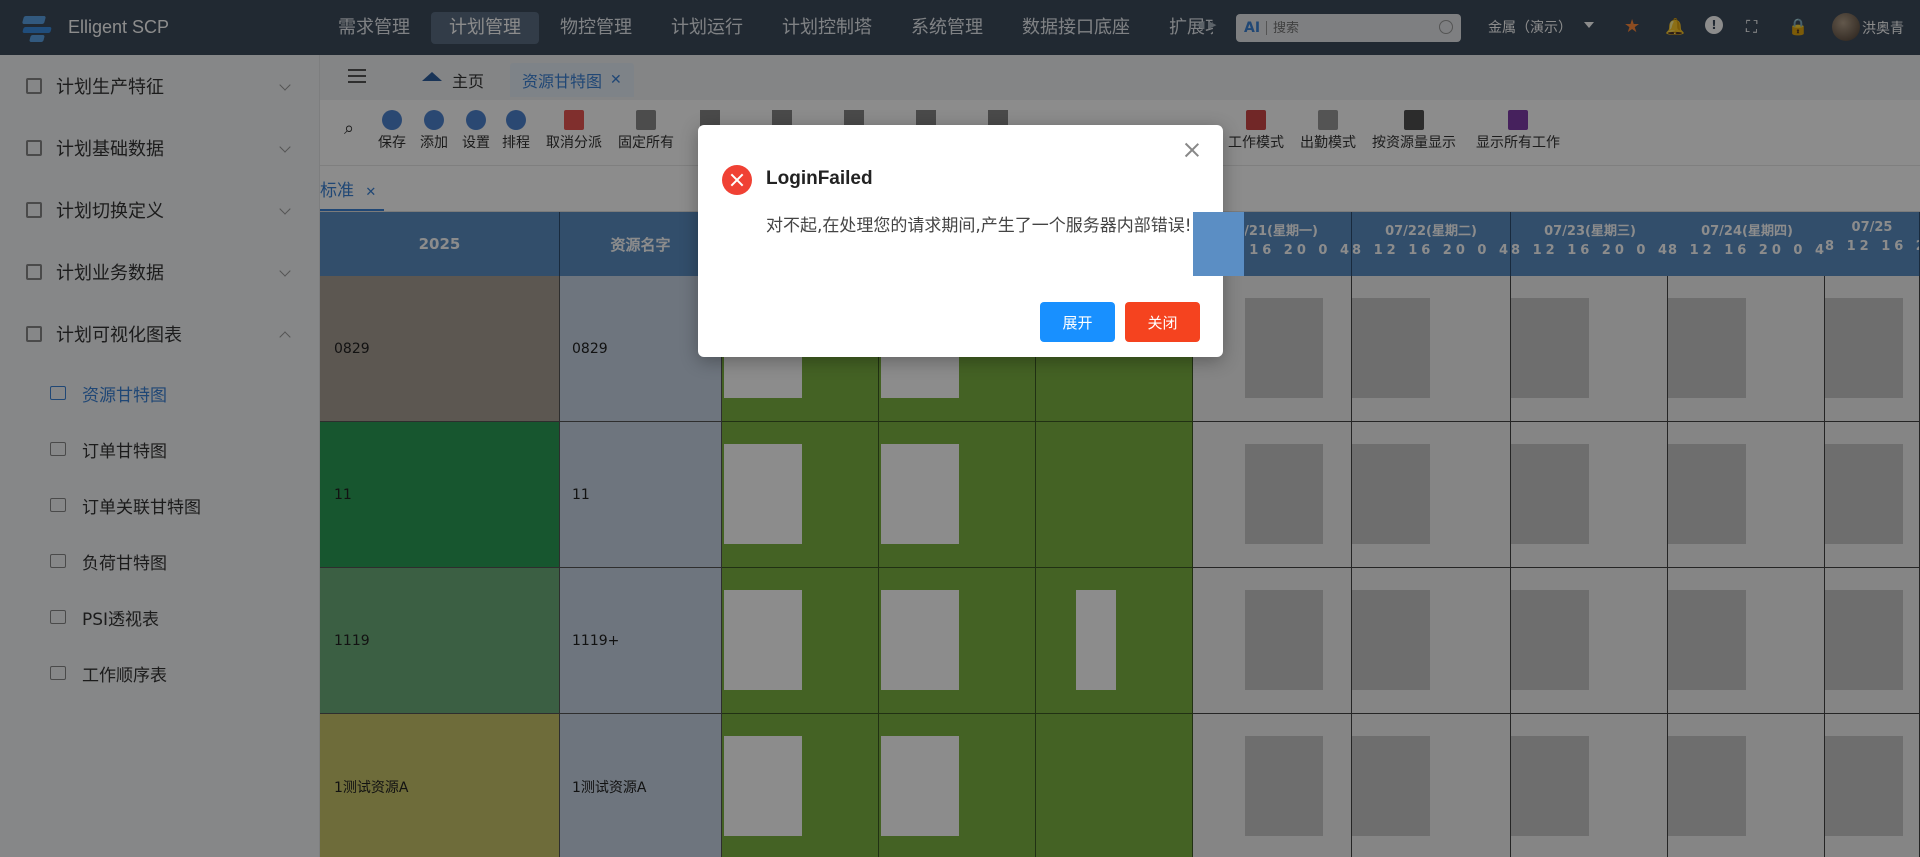 The width and height of the screenshot is (1920, 857). Describe the element at coordinates (819, 178) in the screenshot. I see `dialog-title: LoginFailed` at that location.